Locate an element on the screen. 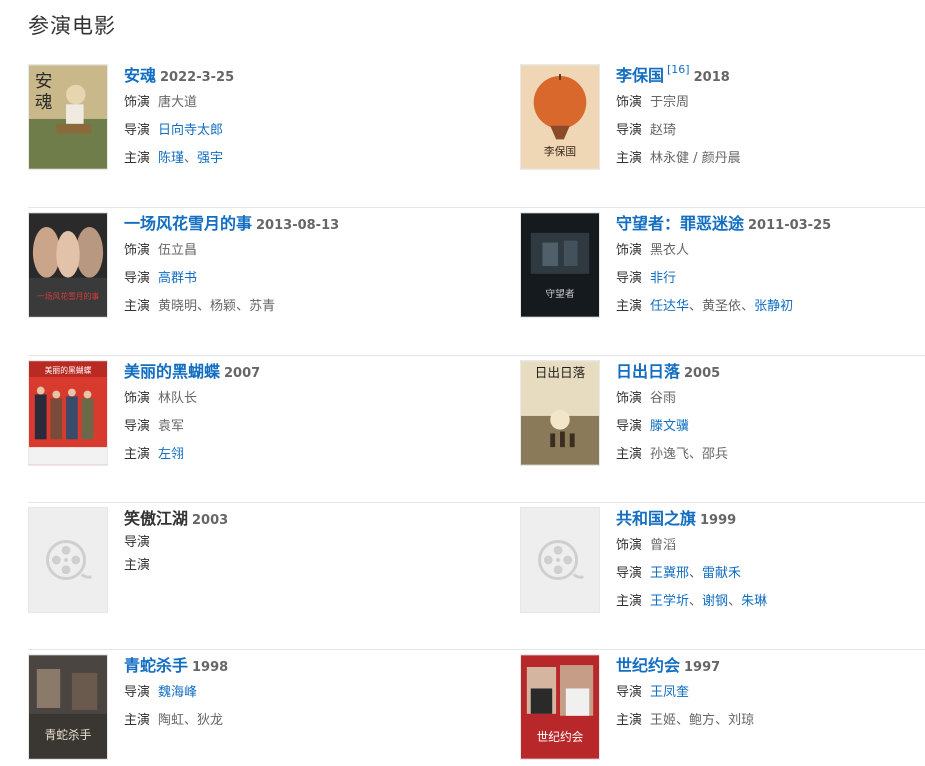  film-title: 安魂 is located at coordinates (140, 75).